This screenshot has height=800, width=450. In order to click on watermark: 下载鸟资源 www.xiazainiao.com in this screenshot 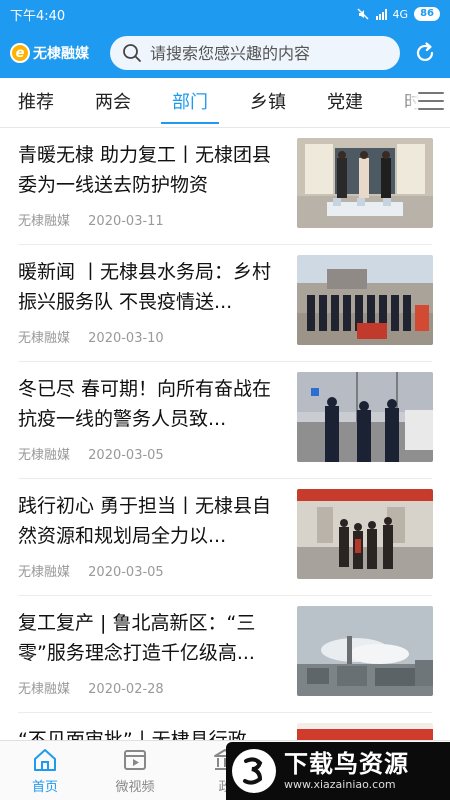, I will do `click(338, 771)`.